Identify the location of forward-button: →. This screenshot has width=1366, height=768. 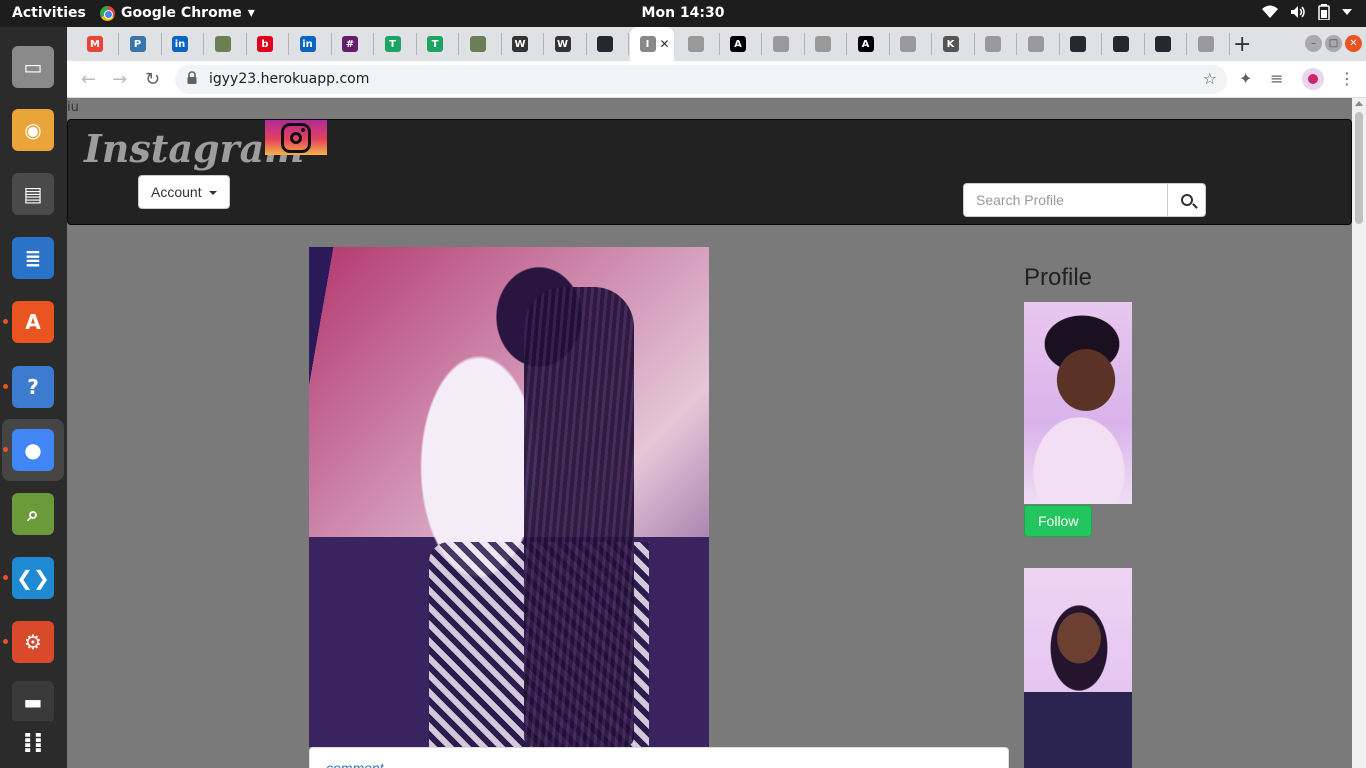
(119, 79).